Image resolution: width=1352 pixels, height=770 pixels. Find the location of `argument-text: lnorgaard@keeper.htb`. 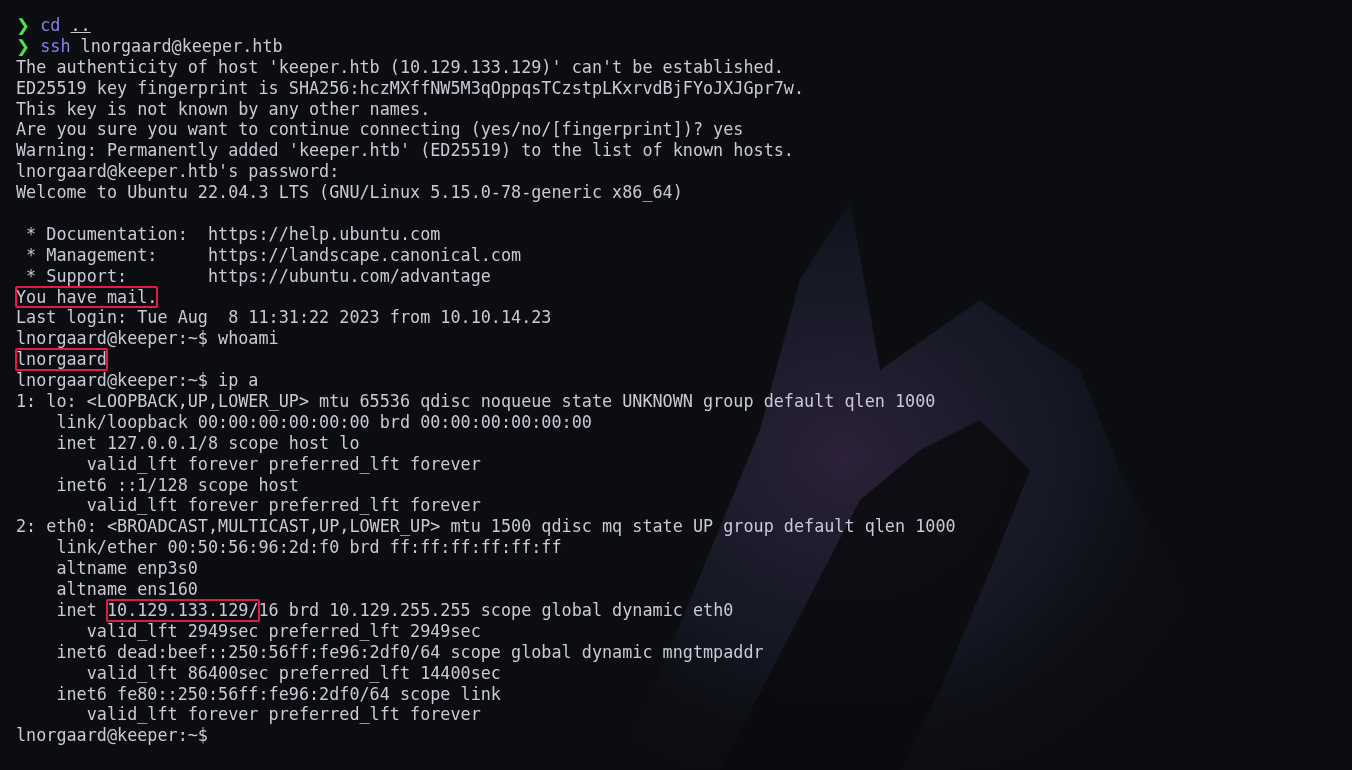

argument-text: lnorgaard@keeper.htb is located at coordinates (181, 46).